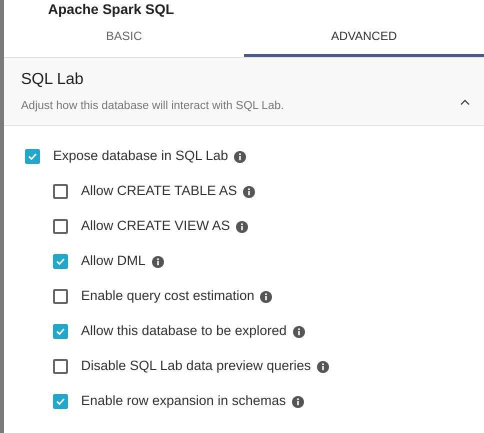 Image resolution: width=484 pixels, height=433 pixels. I want to click on modal-title: Apache Spark SQL, so click(111, 9).